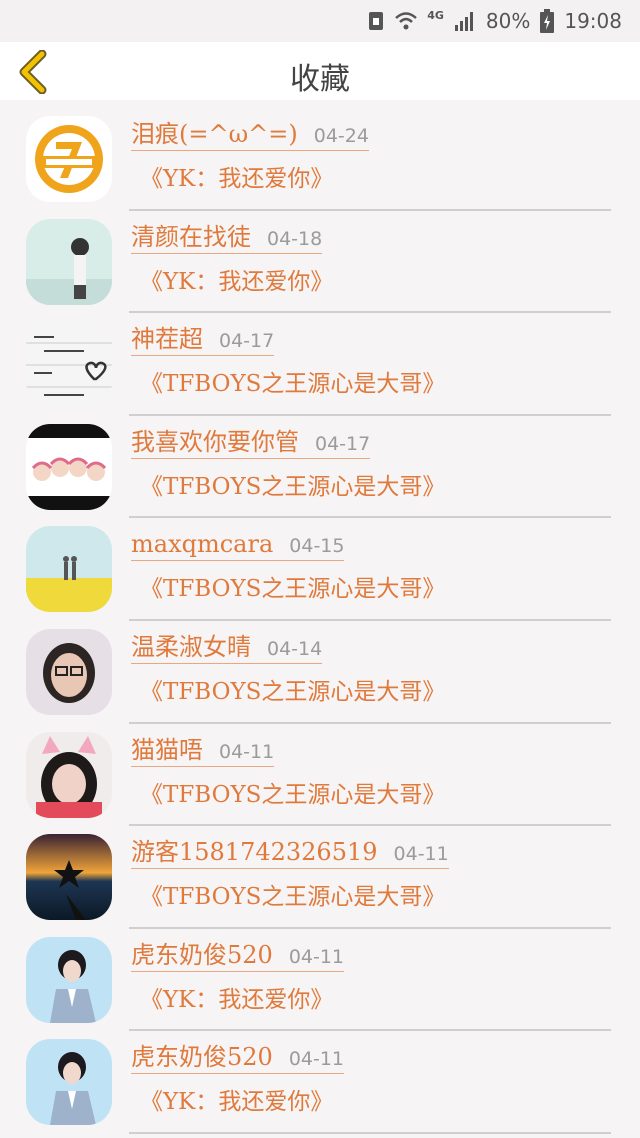 The height and width of the screenshot is (1138, 640). What do you see at coordinates (465, 21) in the screenshot?
I see `signal-icon` at bounding box center [465, 21].